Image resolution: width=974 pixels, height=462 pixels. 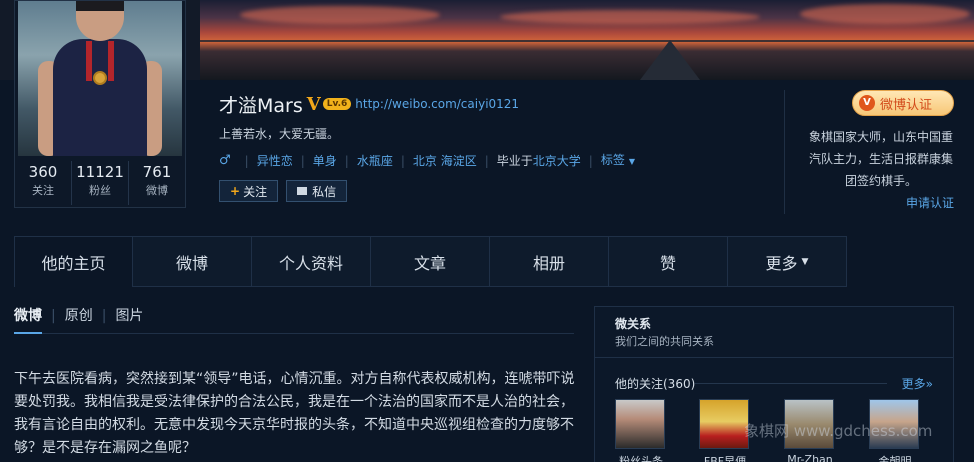 I want to click on tab-articles: 文章, so click(x=430, y=262).